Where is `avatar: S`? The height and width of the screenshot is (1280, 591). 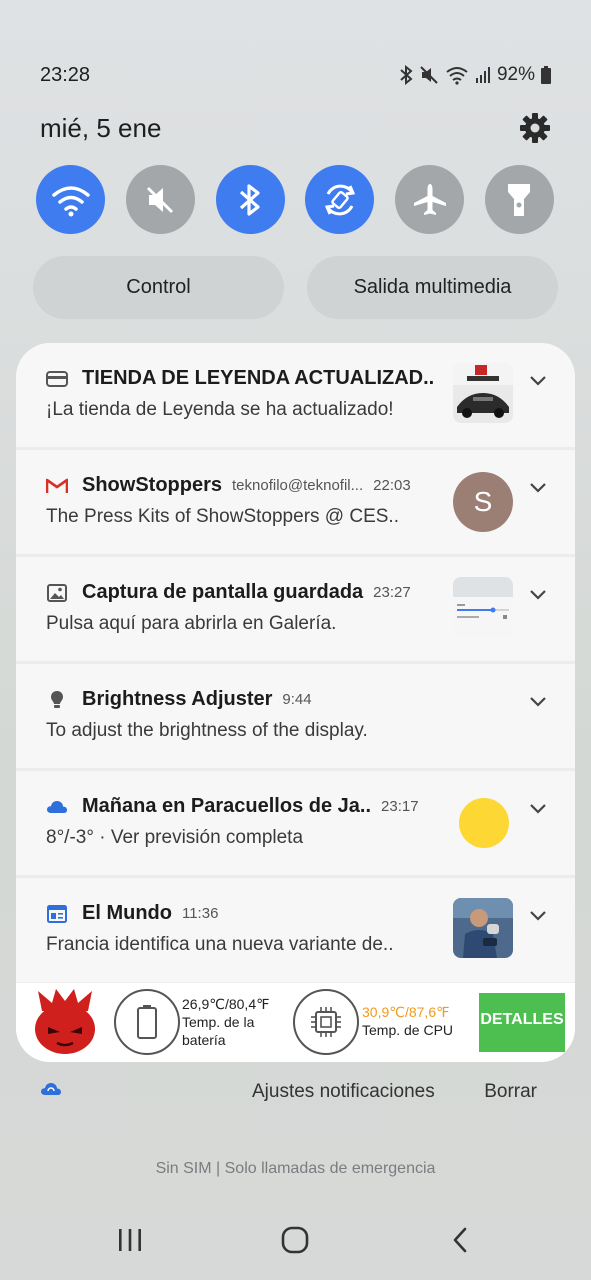
avatar: S is located at coordinates (483, 502).